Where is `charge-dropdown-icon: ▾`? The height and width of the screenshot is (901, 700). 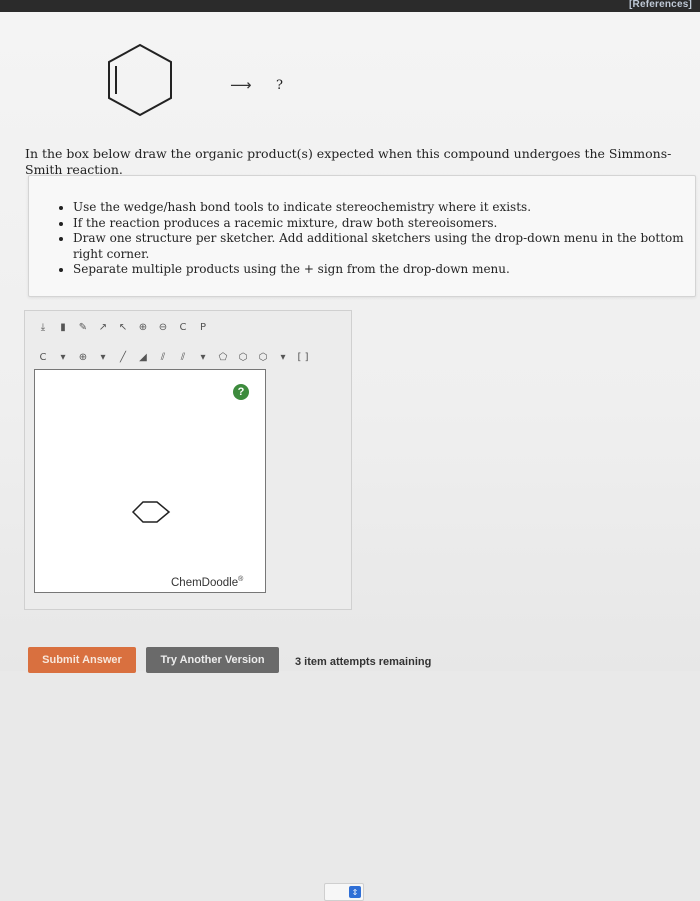 charge-dropdown-icon: ▾ is located at coordinates (103, 357).